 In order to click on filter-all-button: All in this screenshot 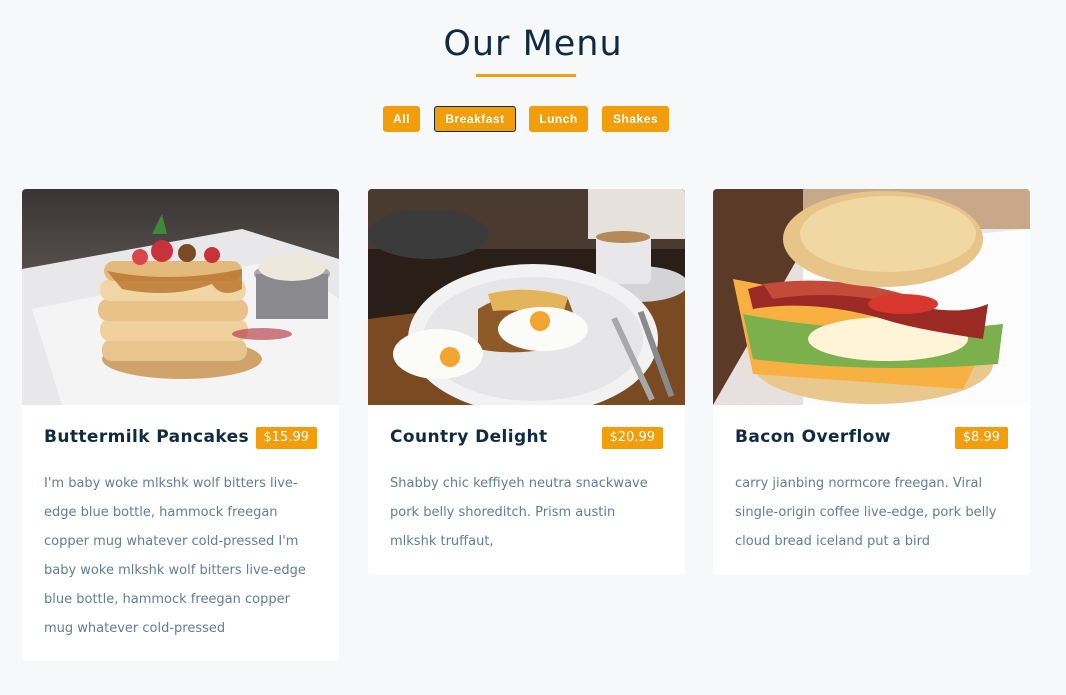, I will do `click(401, 119)`.